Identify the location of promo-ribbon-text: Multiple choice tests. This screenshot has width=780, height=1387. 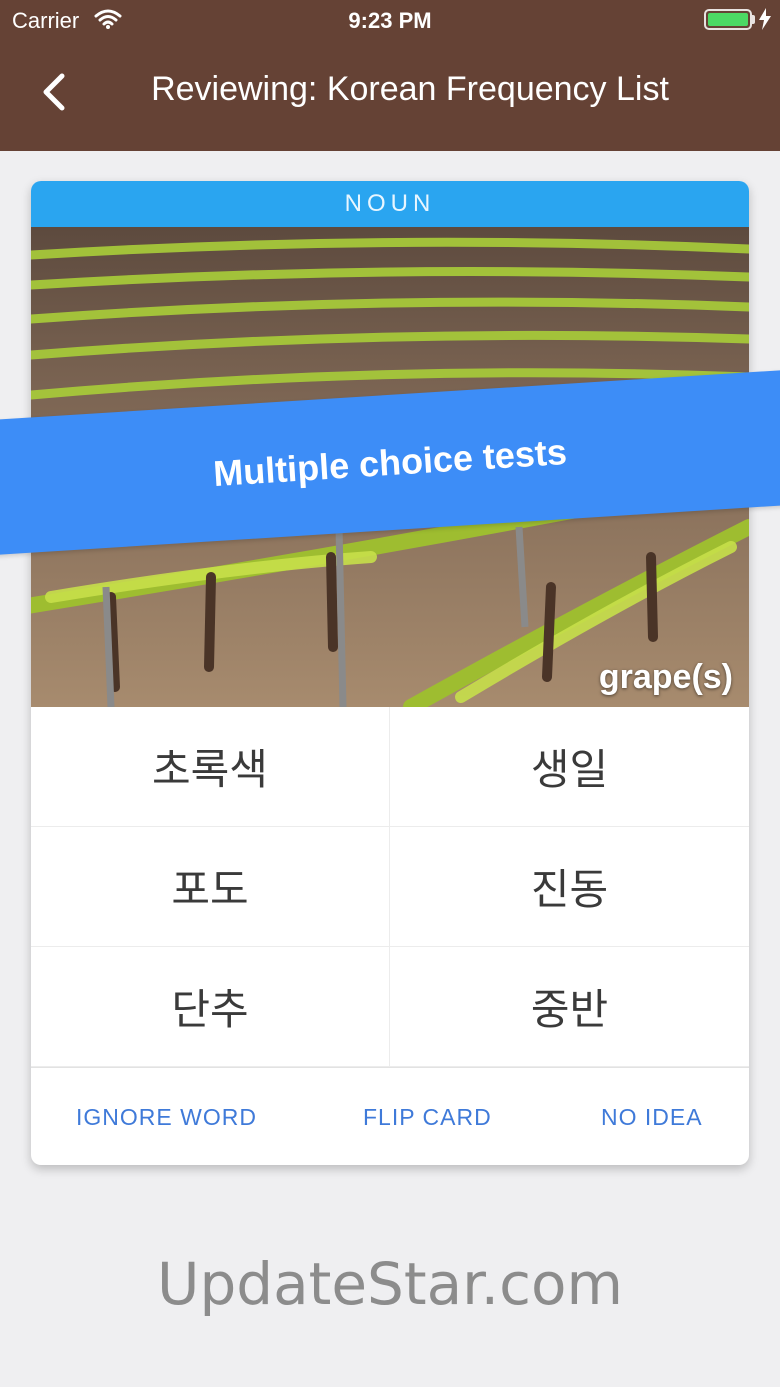
(389, 462).